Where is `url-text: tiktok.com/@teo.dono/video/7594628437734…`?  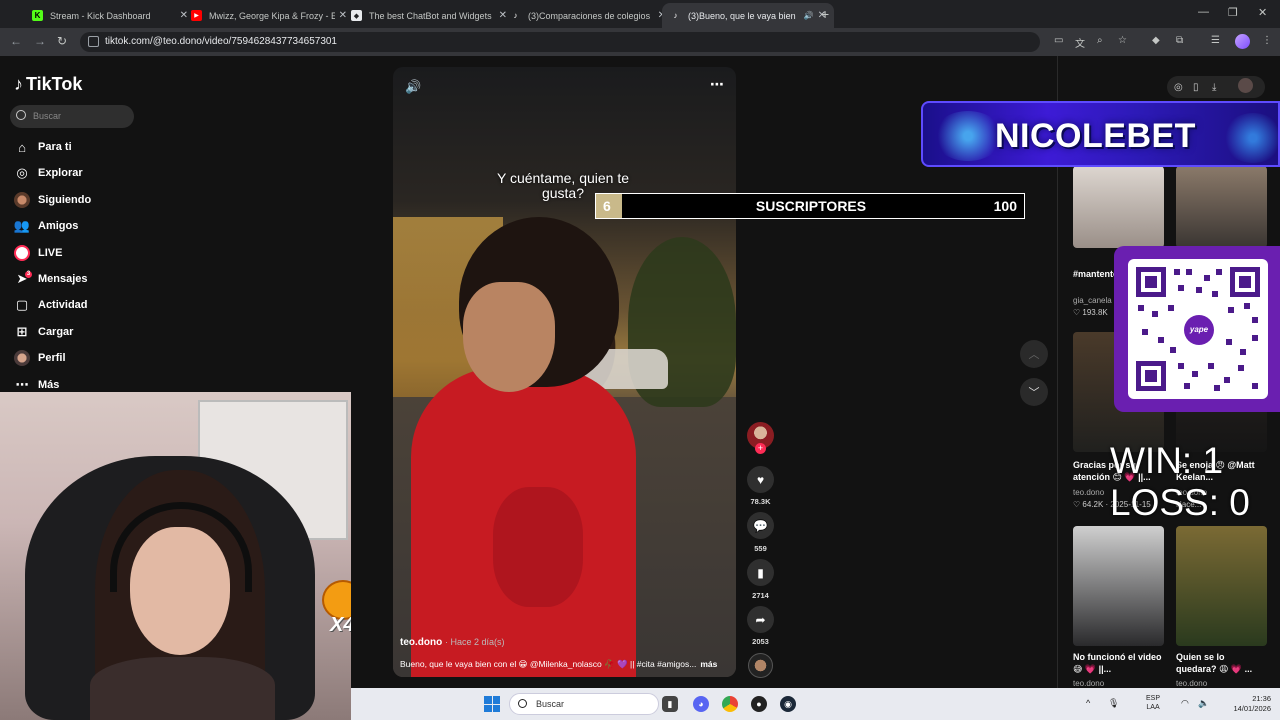
url-text: tiktok.com/@teo.dono/video/7594628437734… is located at coordinates (221, 41).